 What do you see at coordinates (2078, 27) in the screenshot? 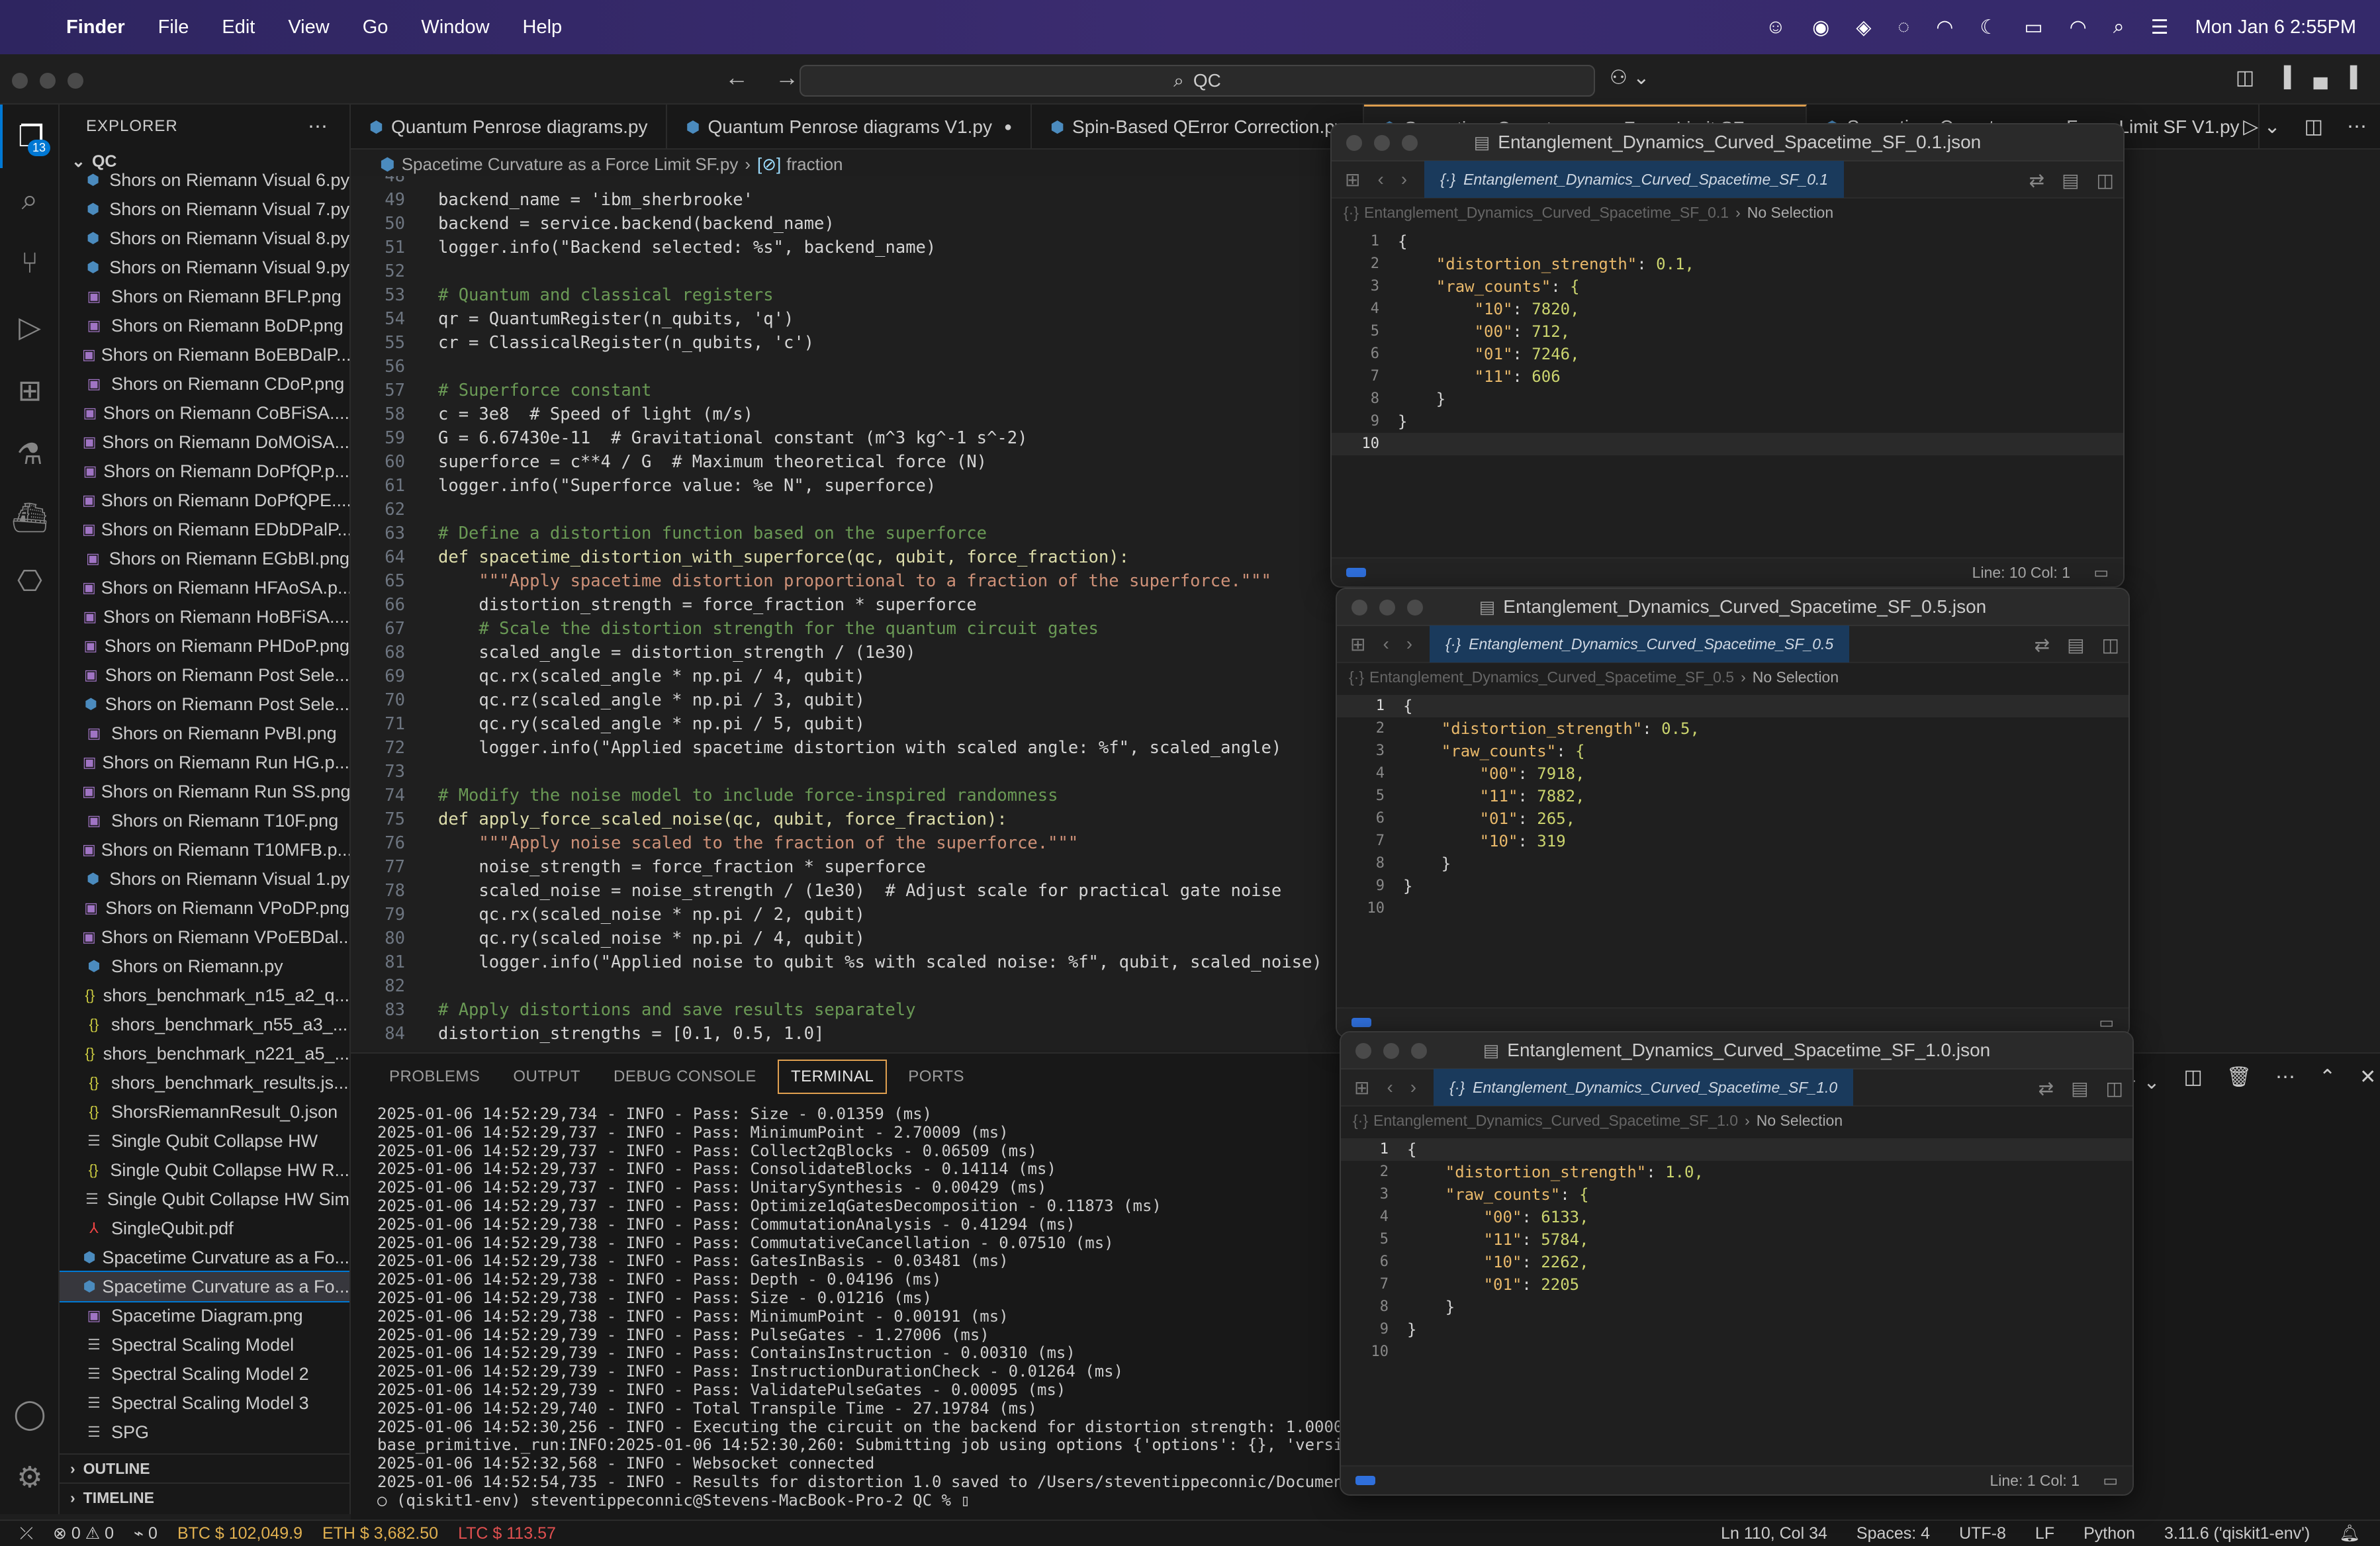
I see `wifi-icon: ◠` at bounding box center [2078, 27].